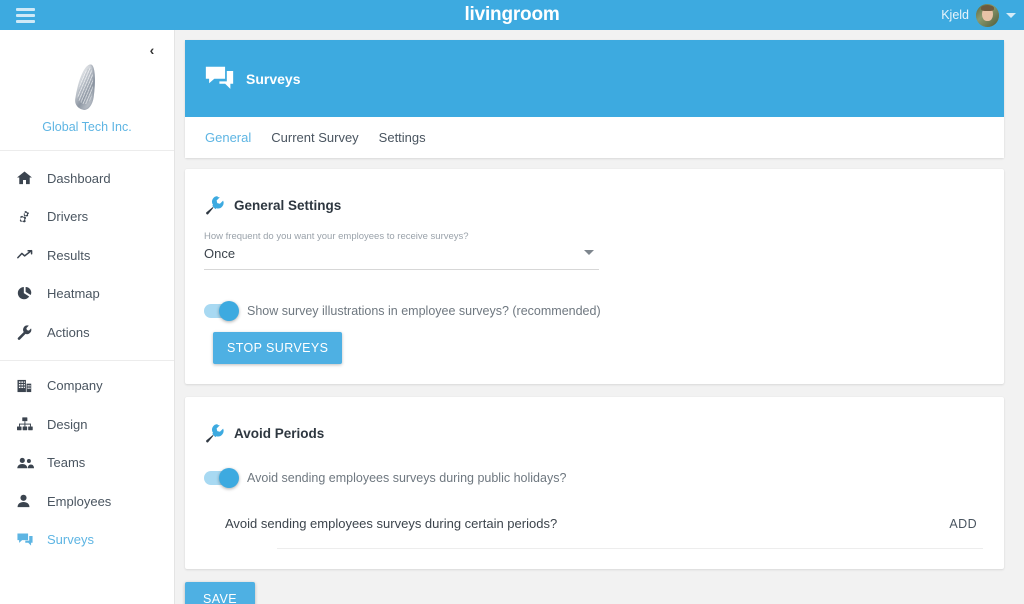  I want to click on avatar-hair, so click(988, 7).